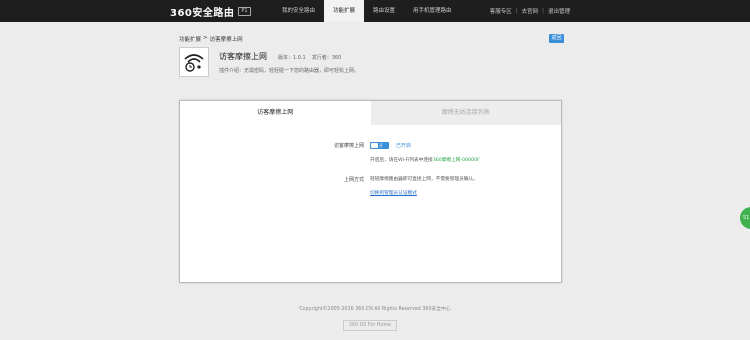  What do you see at coordinates (202, 13) in the screenshot?
I see `brand-name: 360安全路由` at bounding box center [202, 13].